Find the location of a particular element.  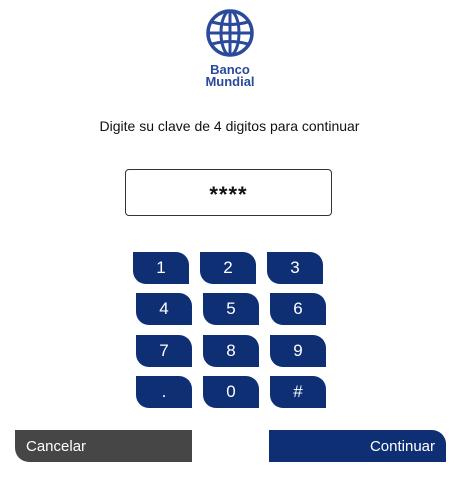

bank-name: Banco Mundial is located at coordinates (230, 76).